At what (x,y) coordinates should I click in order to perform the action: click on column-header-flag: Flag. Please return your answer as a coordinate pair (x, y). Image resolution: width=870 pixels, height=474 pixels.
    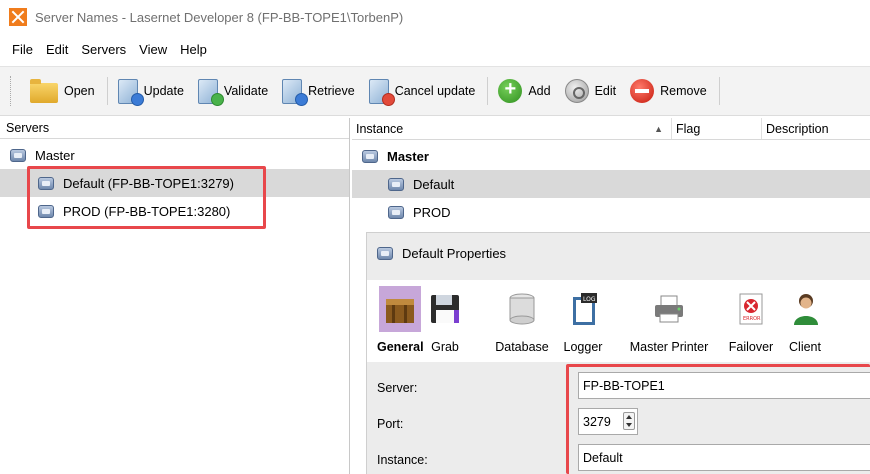
    Looking at the image, I should click on (717, 128).